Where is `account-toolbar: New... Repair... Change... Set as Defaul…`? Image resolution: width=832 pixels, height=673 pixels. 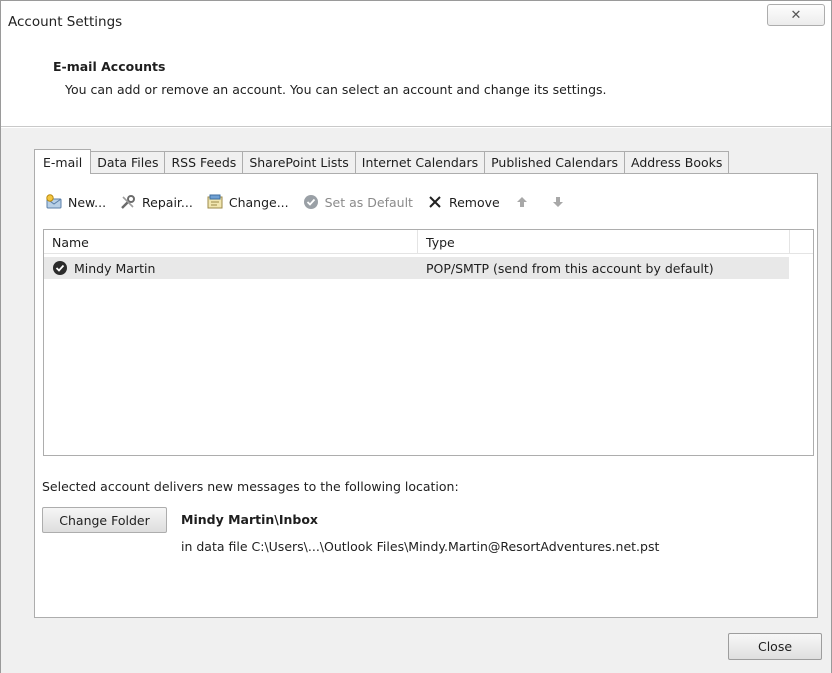
account-toolbar: New... Repair... Change... Set as Defaul… is located at coordinates (315, 202).